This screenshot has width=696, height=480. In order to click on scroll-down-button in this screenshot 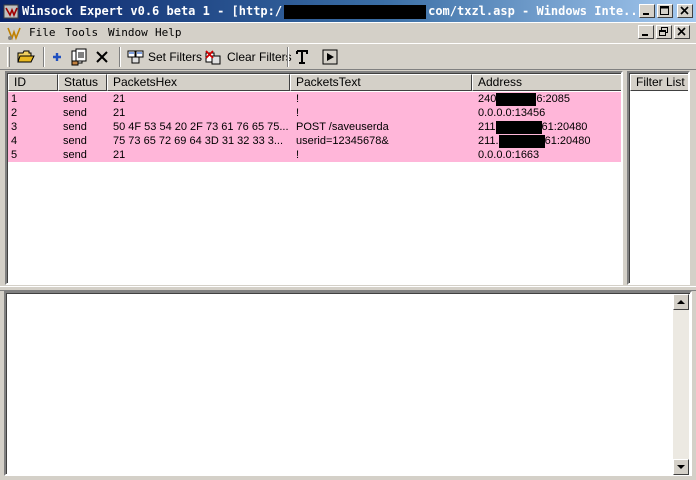, I will do `click(681, 467)`.